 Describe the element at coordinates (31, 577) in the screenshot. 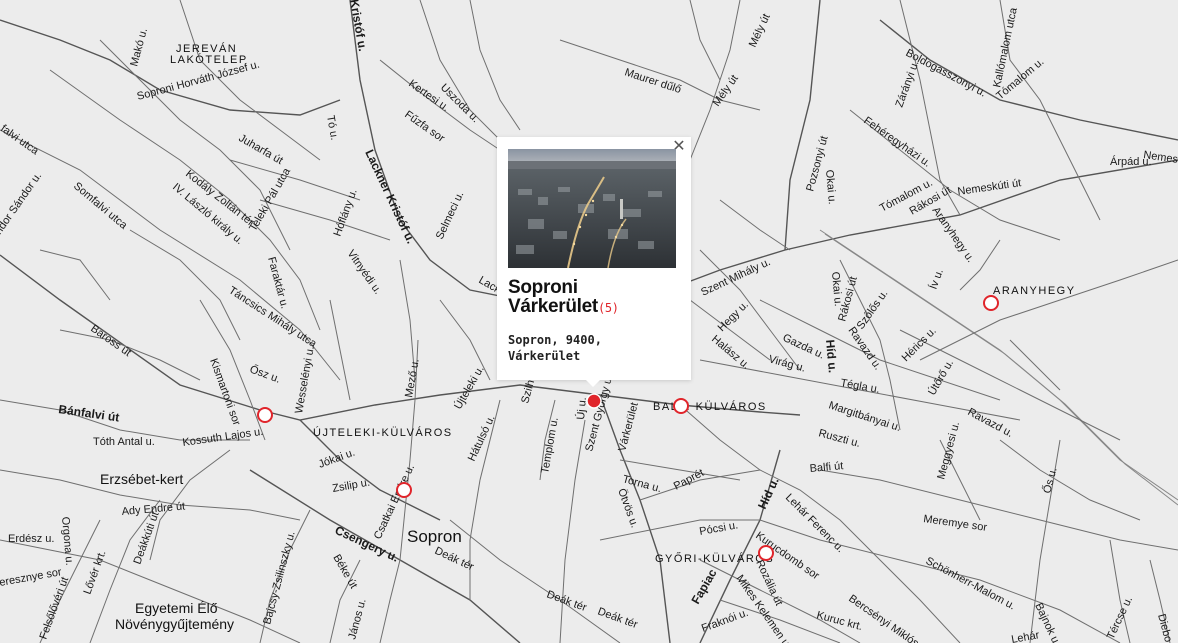

I see `street-label: eresznye sor` at that location.